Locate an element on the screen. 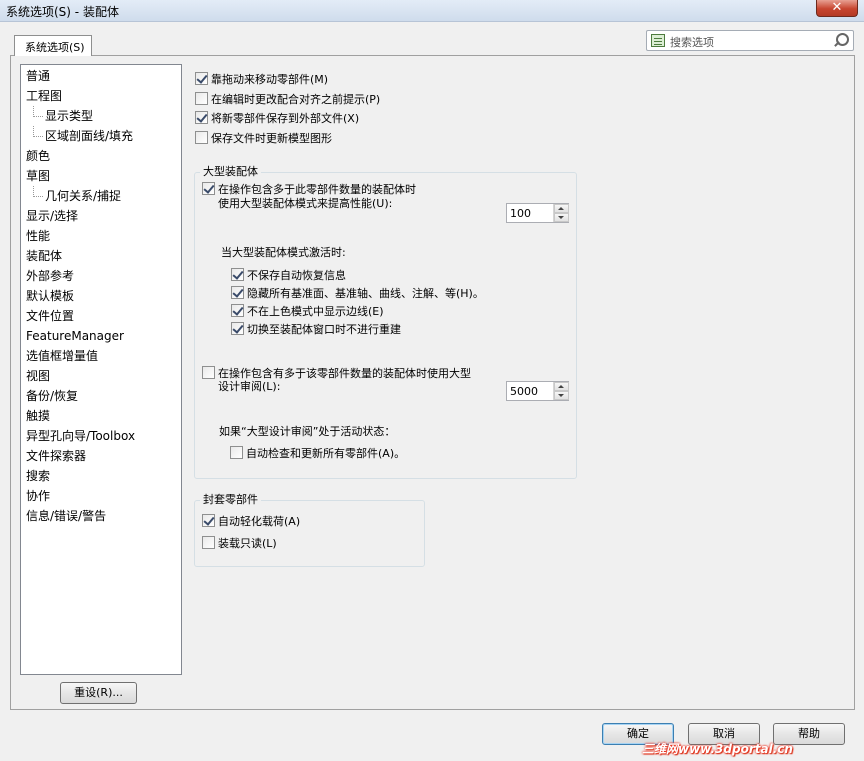 This screenshot has width=864, height=761. design-review-threshold-spinner: 5000 is located at coordinates (537, 391).